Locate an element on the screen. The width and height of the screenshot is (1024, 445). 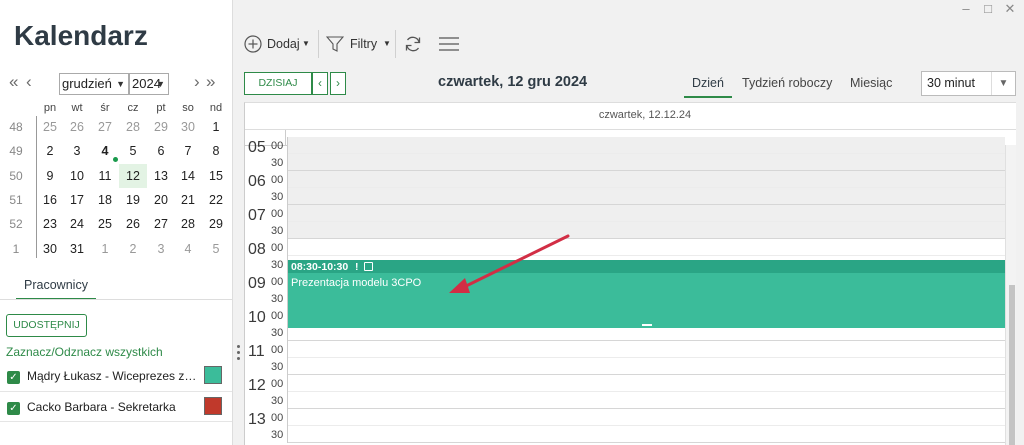
vertical-scrollbar is located at coordinates (1010, 295).